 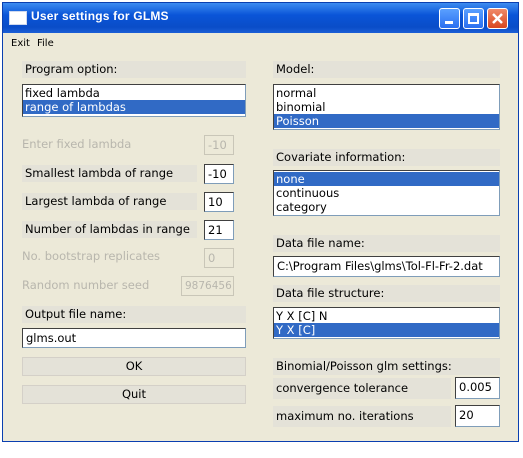 I want to click on largest-lambda-field: 10, so click(x=219, y=202).